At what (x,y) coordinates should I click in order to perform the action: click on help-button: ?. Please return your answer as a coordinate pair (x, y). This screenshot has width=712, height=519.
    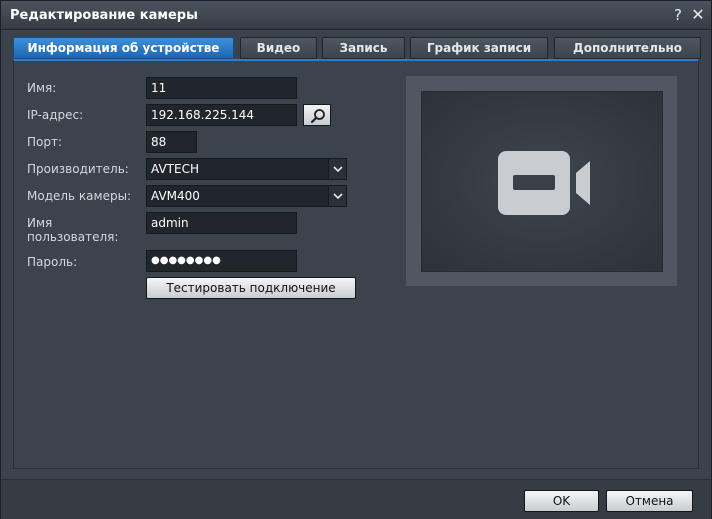
    Looking at the image, I should click on (678, 15).